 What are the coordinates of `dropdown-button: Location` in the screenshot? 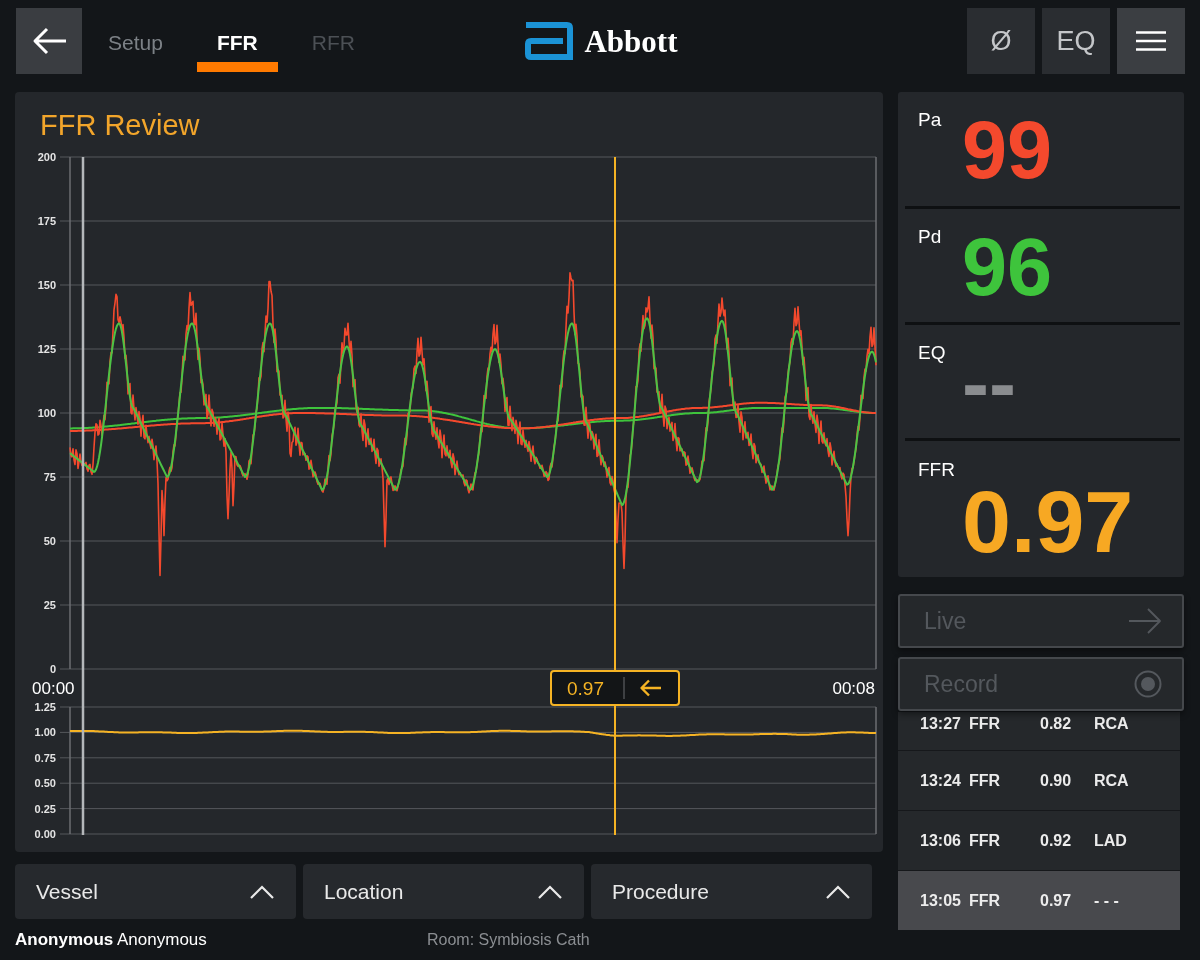 It's located at (443, 891).